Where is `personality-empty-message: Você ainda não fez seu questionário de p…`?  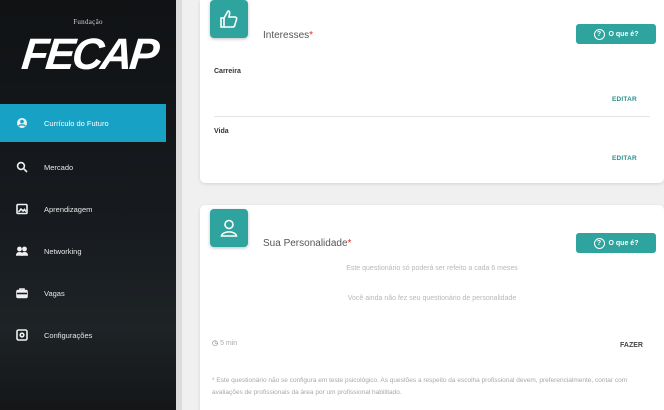
personality-empty-message: Você ainda não fez seu questionário de p… is located at coordinates (432, 298).